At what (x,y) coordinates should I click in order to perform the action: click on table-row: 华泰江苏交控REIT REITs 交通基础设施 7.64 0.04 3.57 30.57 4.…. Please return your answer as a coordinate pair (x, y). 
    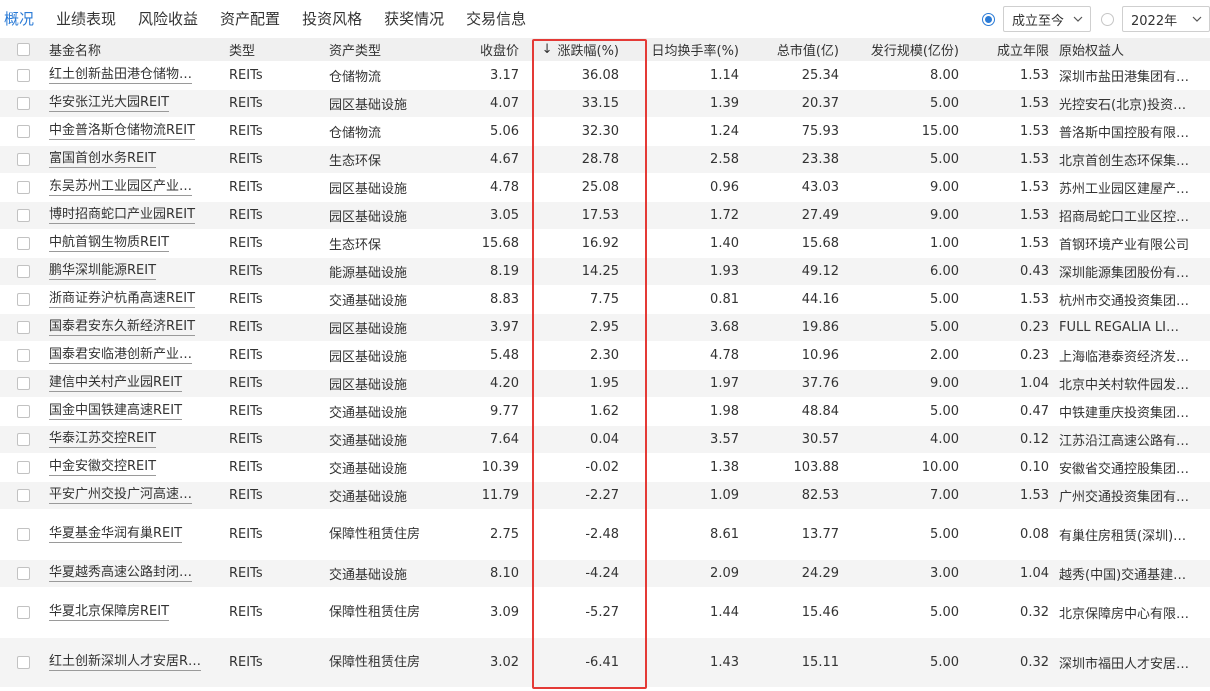
    Looking at the image, I should click on (605, 440).